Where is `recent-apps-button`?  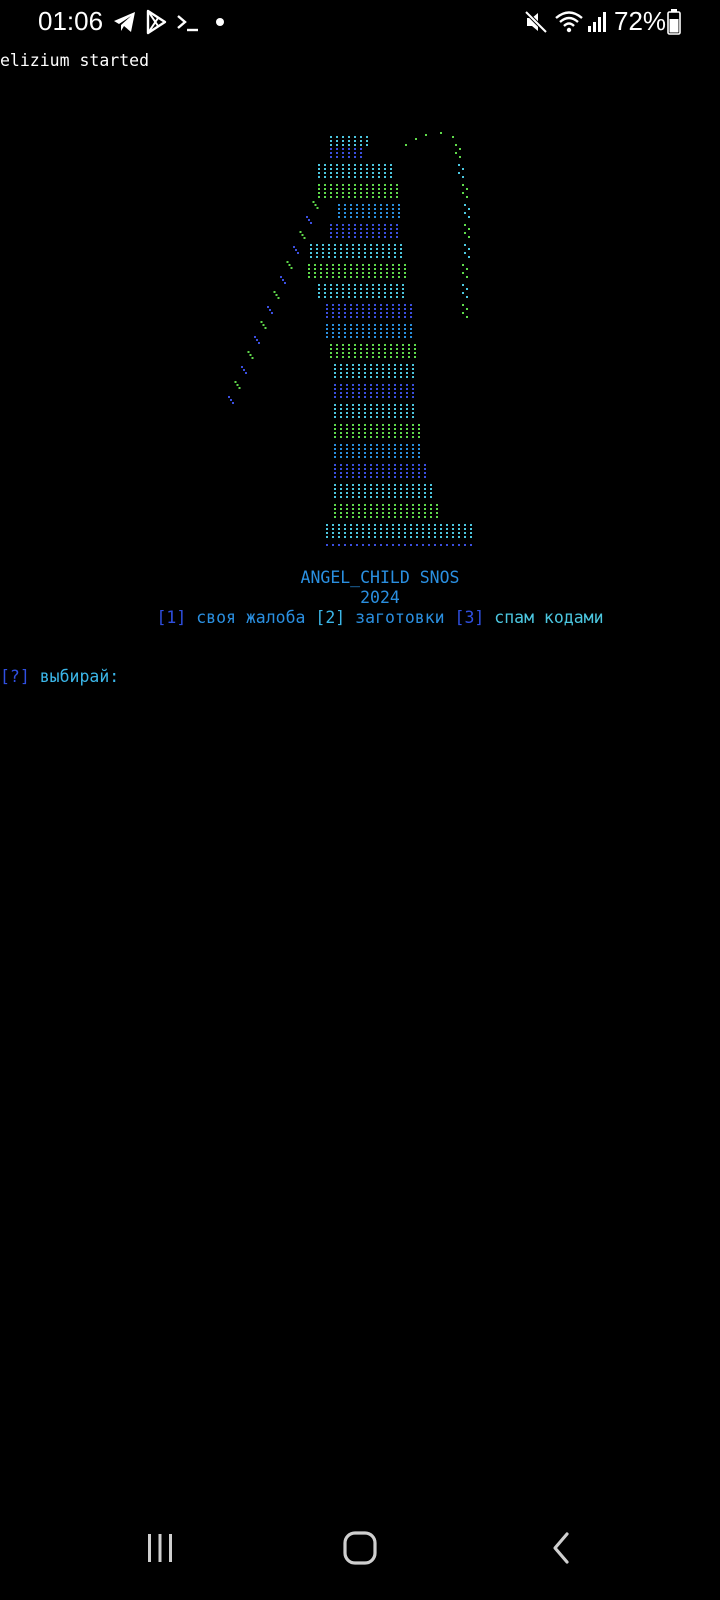
recent-apps-button is located at coordinates (160, 1548).